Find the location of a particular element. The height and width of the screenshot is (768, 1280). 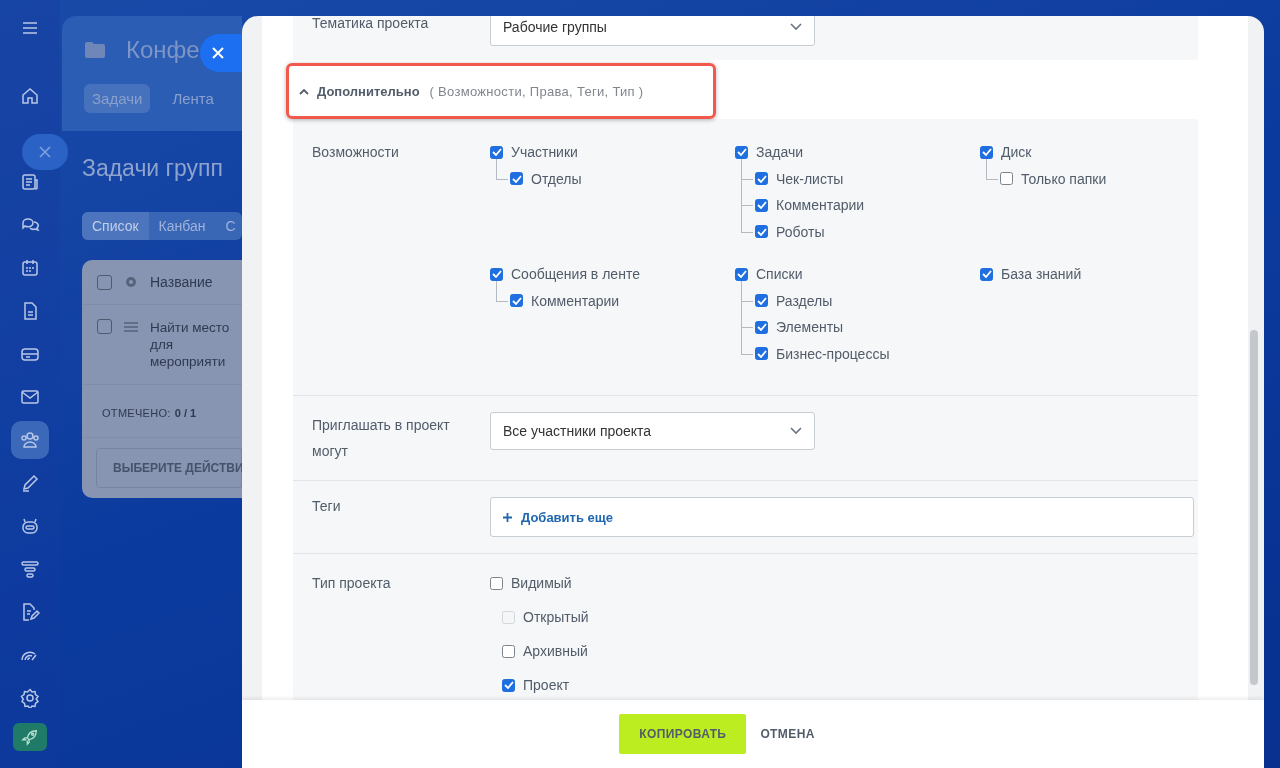

section-toggle: Дополнительно is located at coordinates (359, 91).